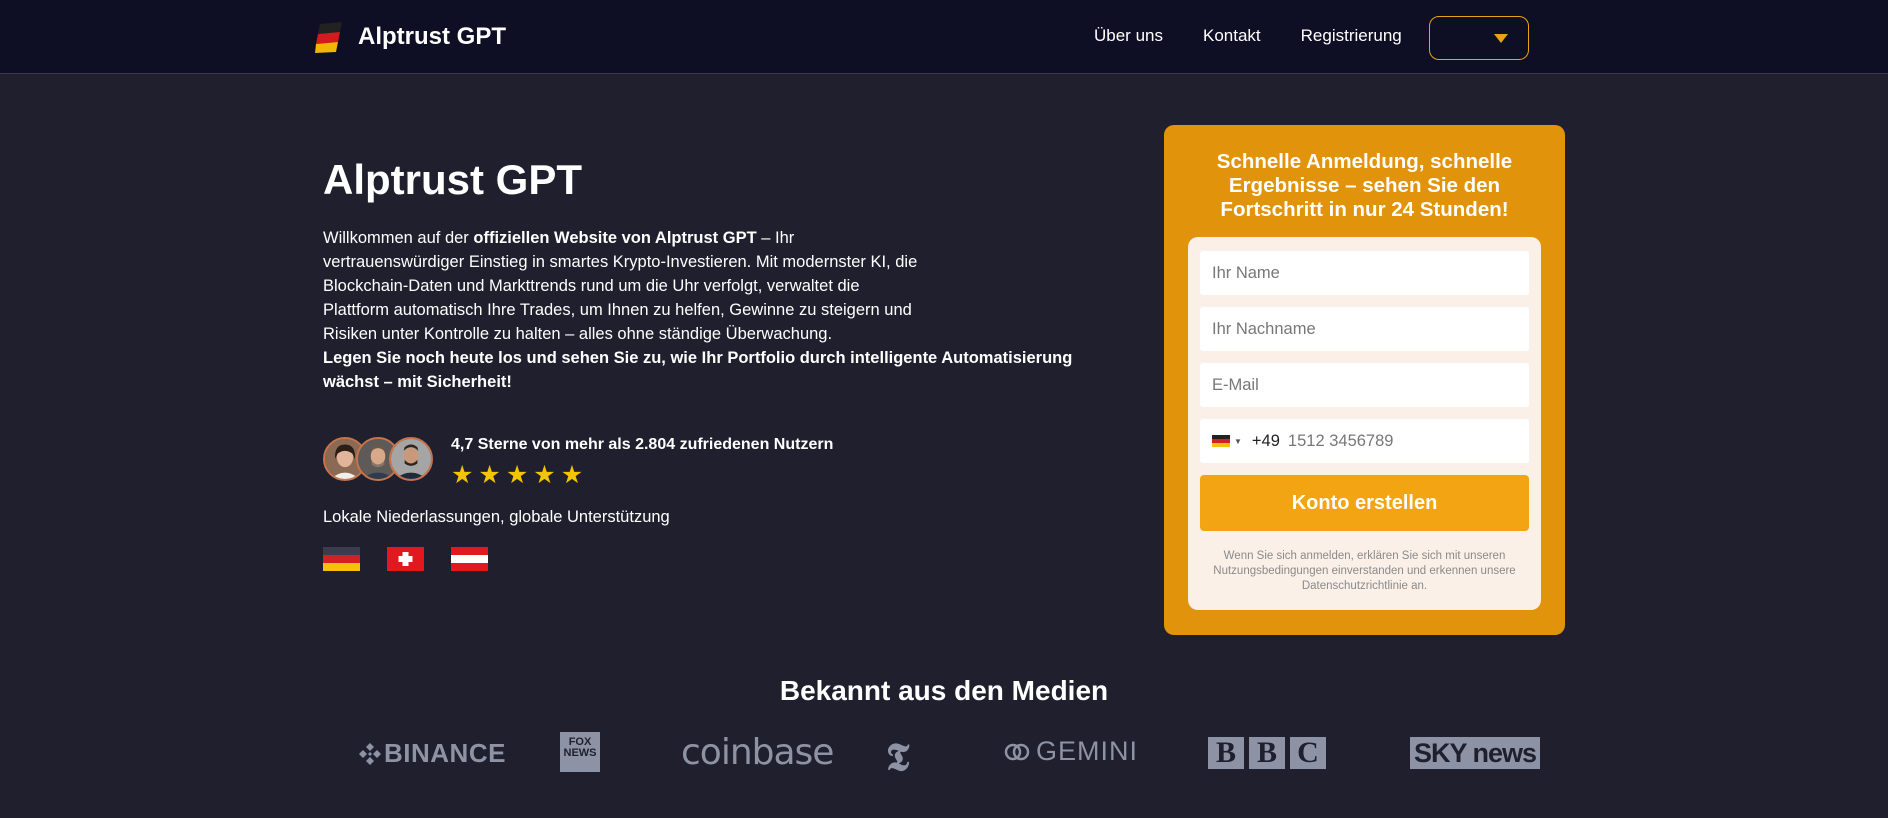 The width and height of the screenshot is (1888, 818). Describe the element at coordinates (944, 690) in the screenshot. I see `media-section-title: Bekannt aus den Medien` at that location.